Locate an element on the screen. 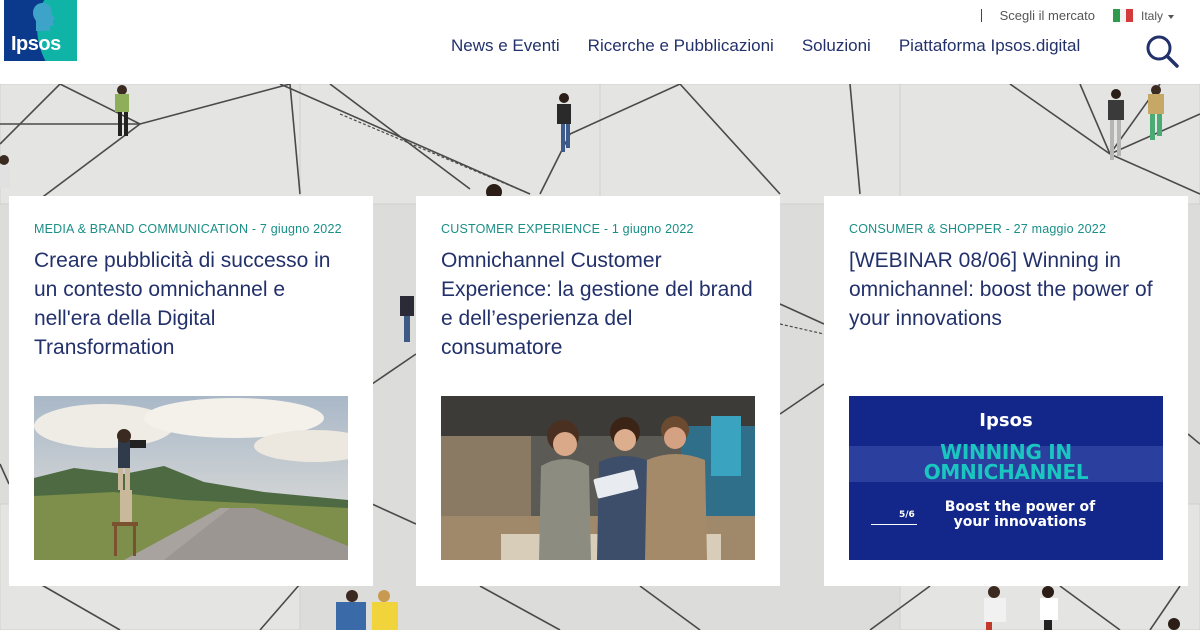 The height and width of the screenshot is (630, 1200). shoppers-store-image is located at coordinates (598, 478).